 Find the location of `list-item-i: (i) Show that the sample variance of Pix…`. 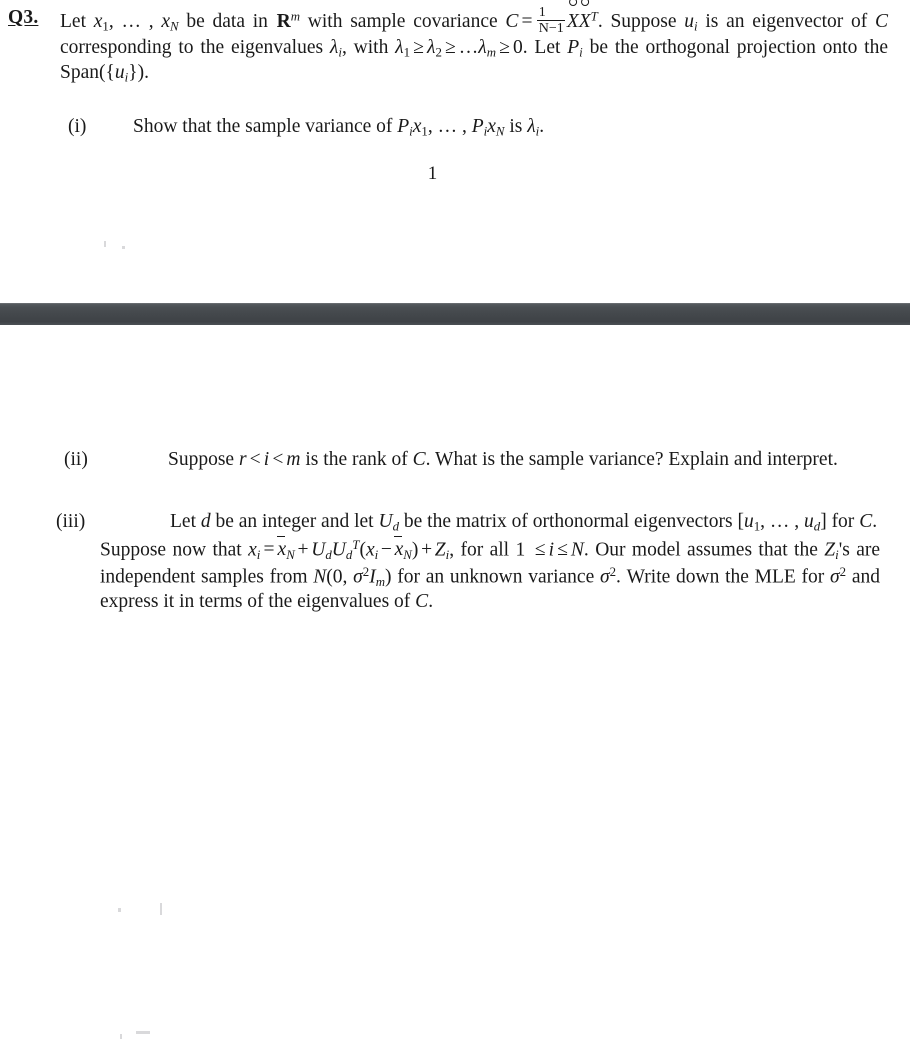

list-item-i: (i) Show that the sample variance of Pix… is located at coordinates (440, 182).